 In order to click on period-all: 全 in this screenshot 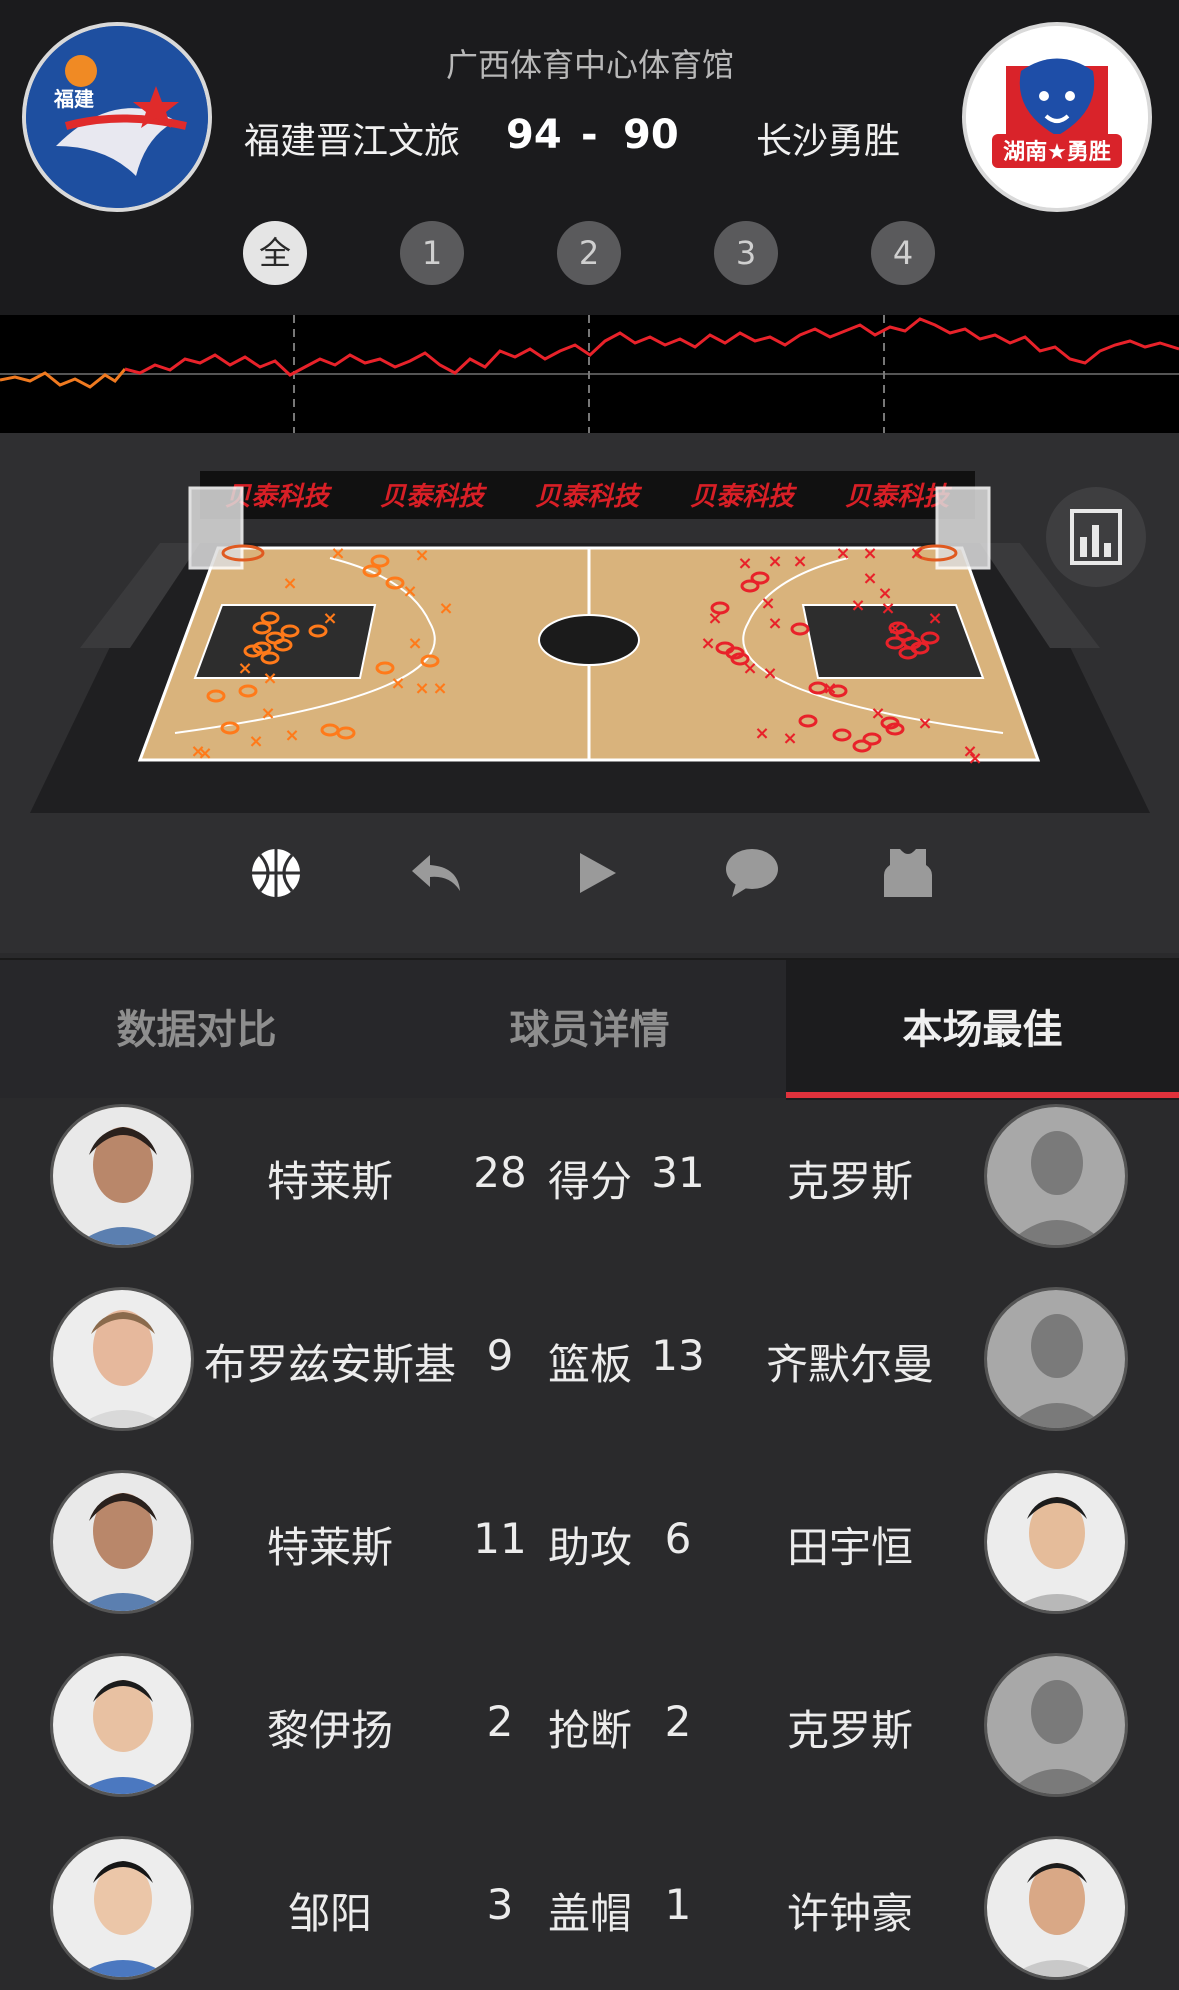, I will do `click(275, 253)`.